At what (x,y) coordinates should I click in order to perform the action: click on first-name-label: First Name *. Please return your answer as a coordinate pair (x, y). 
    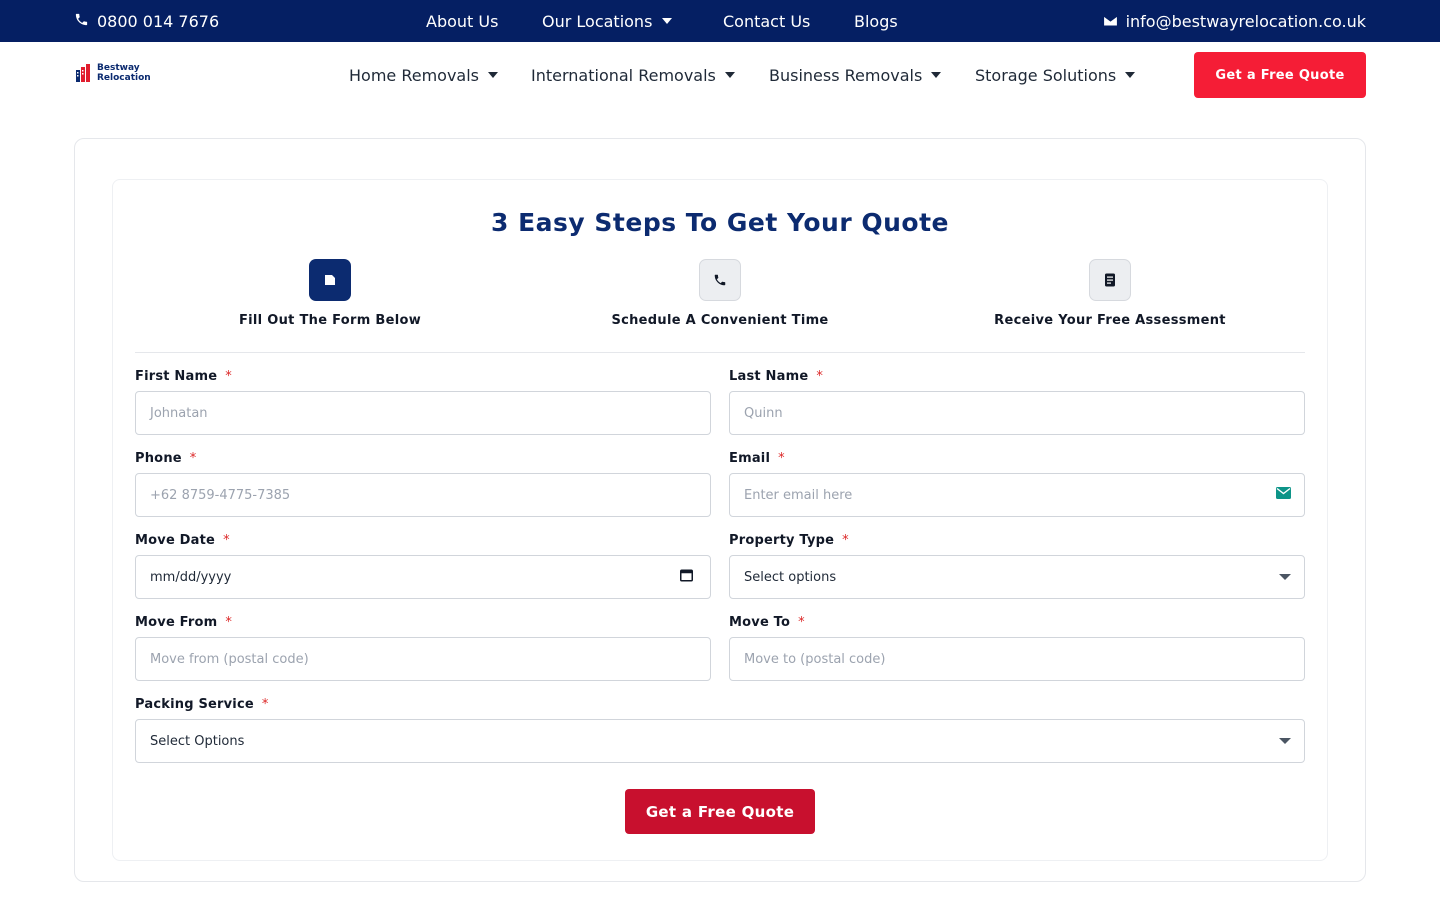
    Looking at the image, I should click on (183, 376).